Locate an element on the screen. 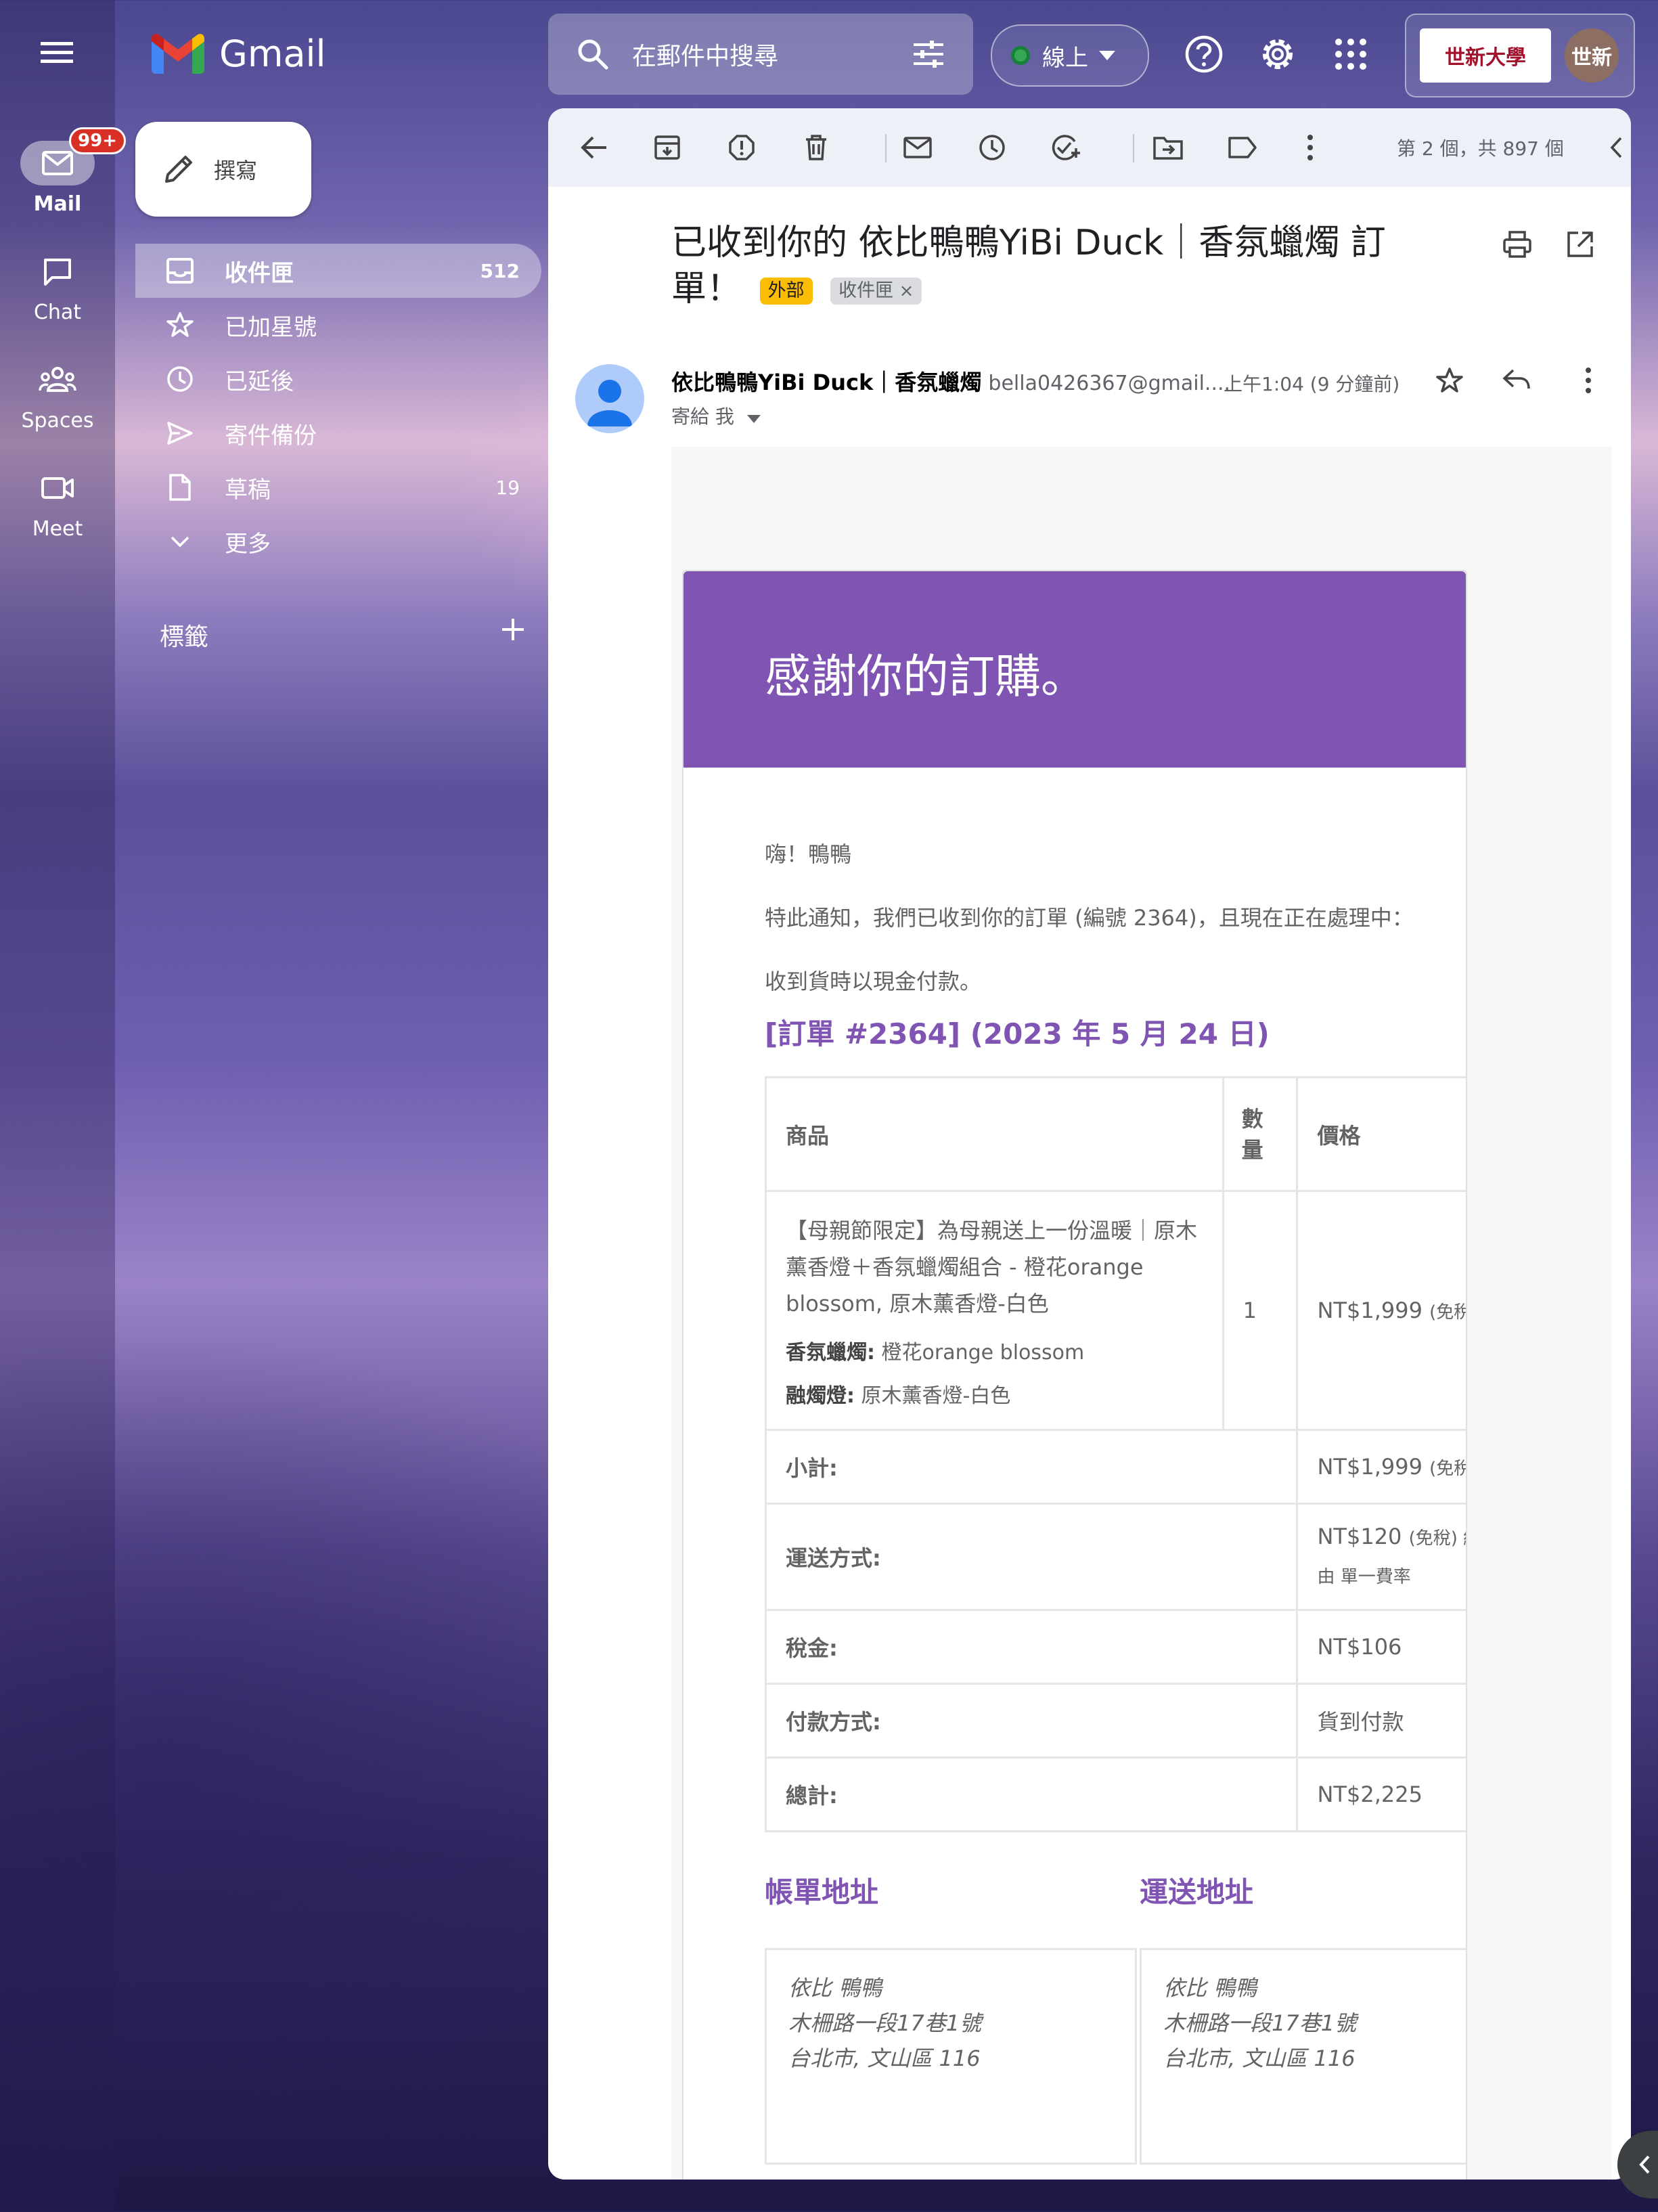 The height and width of the screenshot is (2212, 1658). sidebar-item-label: 草稿 is located at coordinates (248, 490).